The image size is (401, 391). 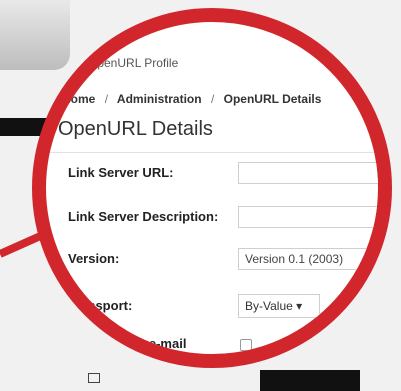 What do you see at coordinates (308, 173) in the screenshot?
I see `link-server-url-input` at bounding box center [308, 173].